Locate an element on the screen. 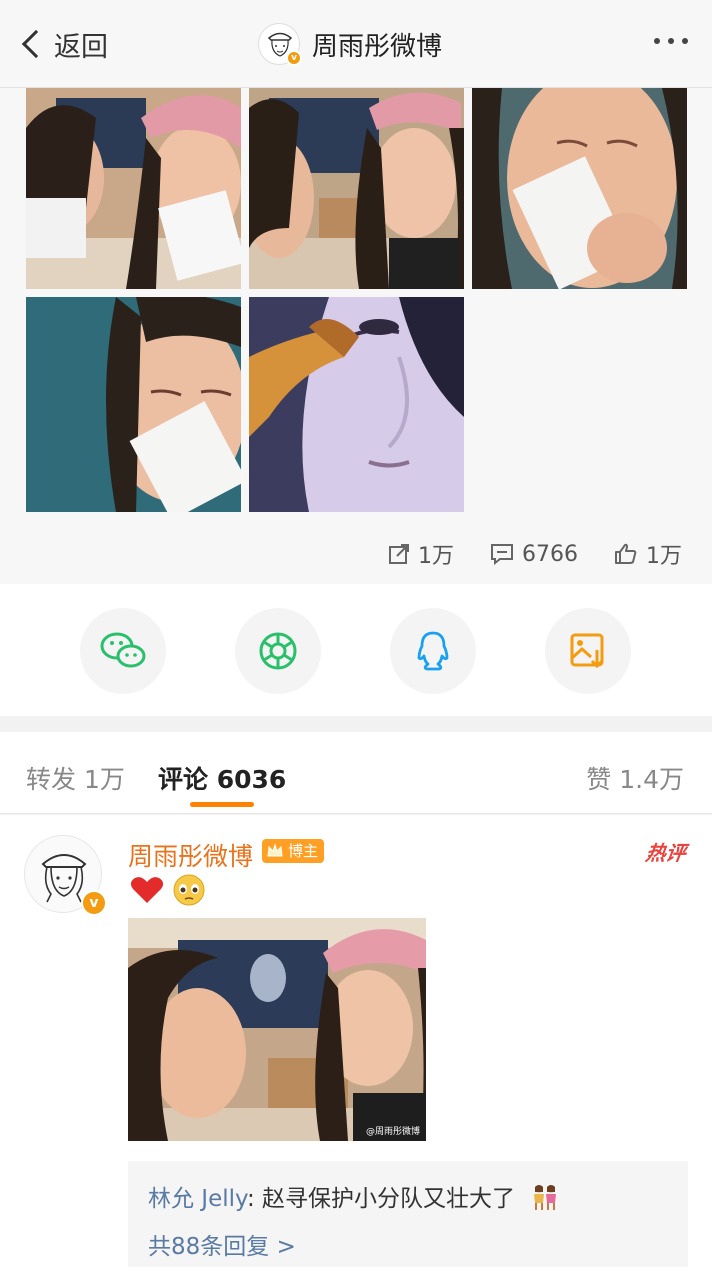  qq-icon is located at coordinates (433, 651).